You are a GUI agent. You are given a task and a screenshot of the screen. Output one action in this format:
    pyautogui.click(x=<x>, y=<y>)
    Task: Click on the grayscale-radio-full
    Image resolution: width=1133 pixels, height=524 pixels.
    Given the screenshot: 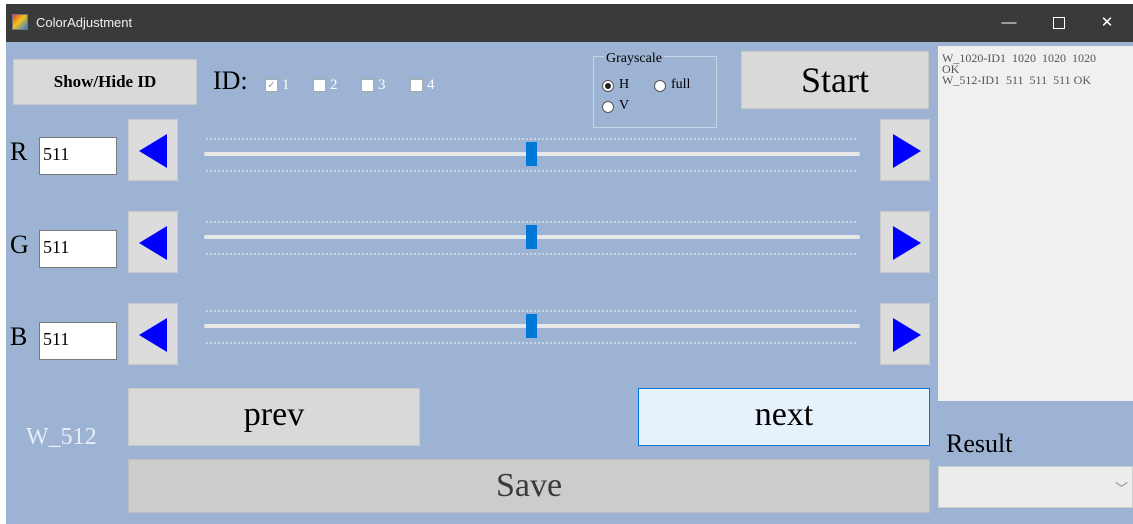 What is the action you would take?
    pyautogui.click(x=660, y=86)
    